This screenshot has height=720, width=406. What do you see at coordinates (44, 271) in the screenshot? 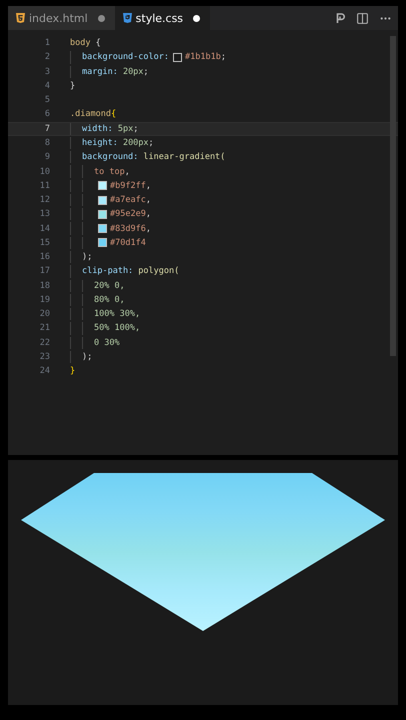
I see `line-number: 17` at bounding box center [44, 271].